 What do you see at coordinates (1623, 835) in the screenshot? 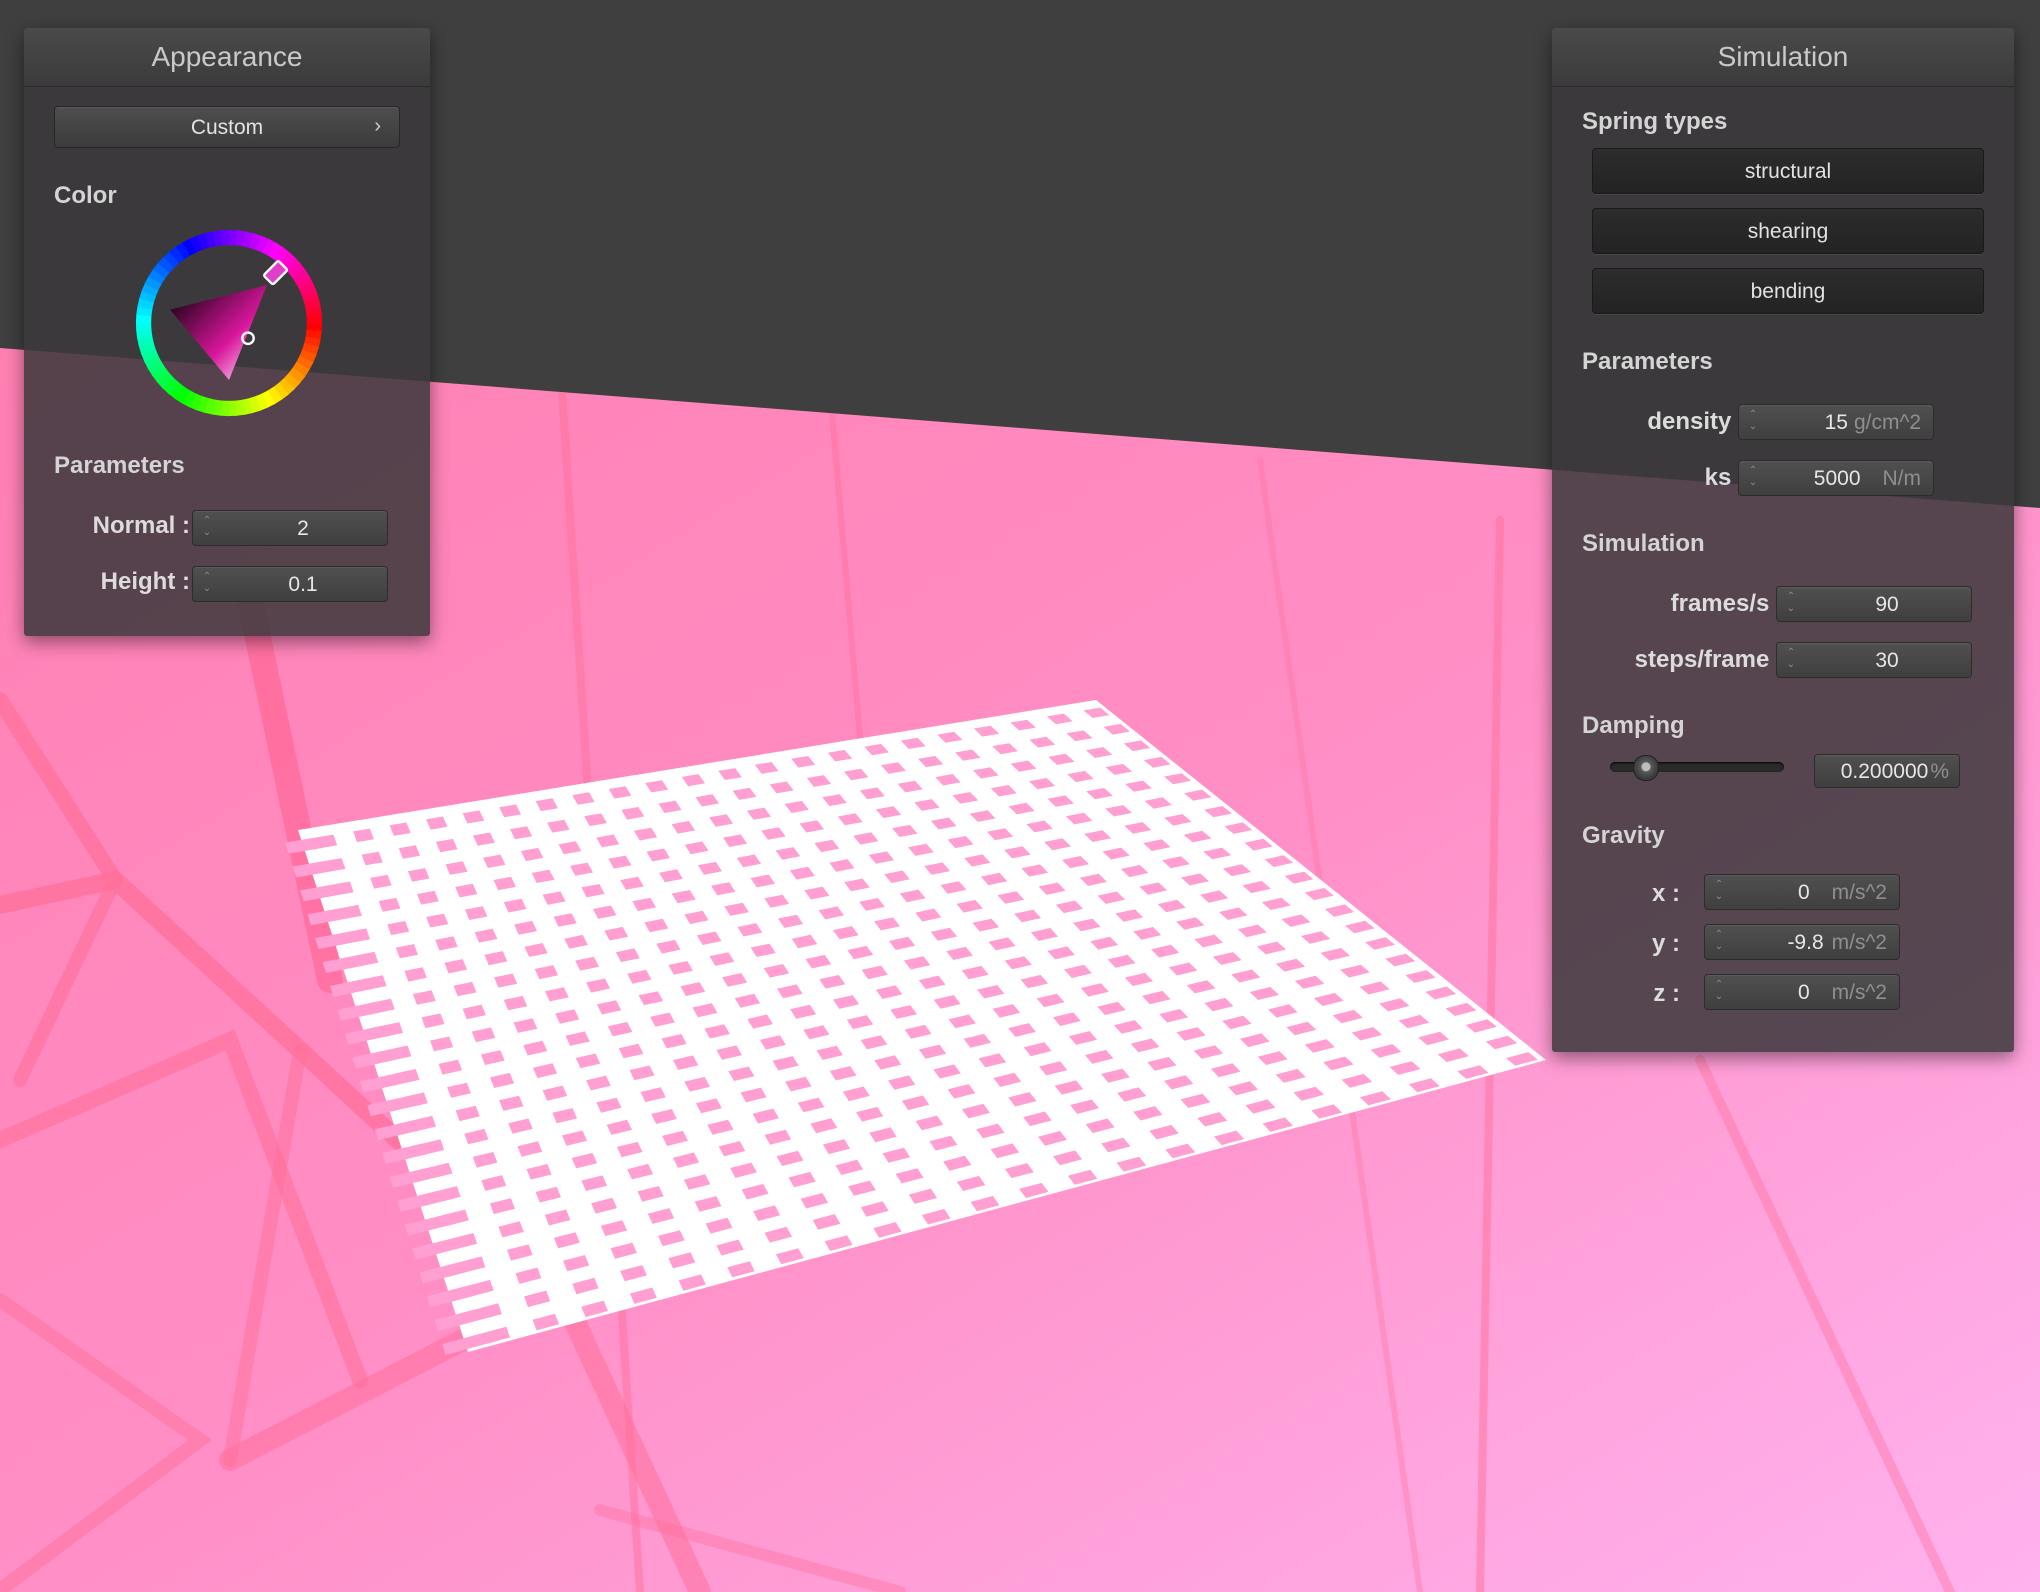
I see `gravity-label: Gravity` at bounding box center [1623, 835].